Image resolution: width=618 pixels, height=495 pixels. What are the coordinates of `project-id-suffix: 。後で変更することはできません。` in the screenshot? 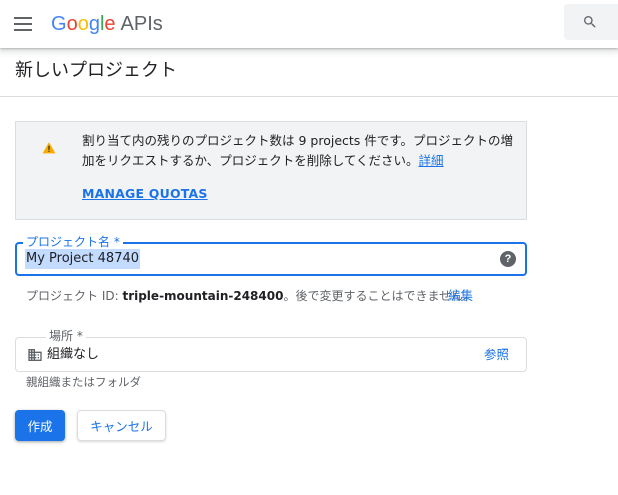 It's located at (379, 296).